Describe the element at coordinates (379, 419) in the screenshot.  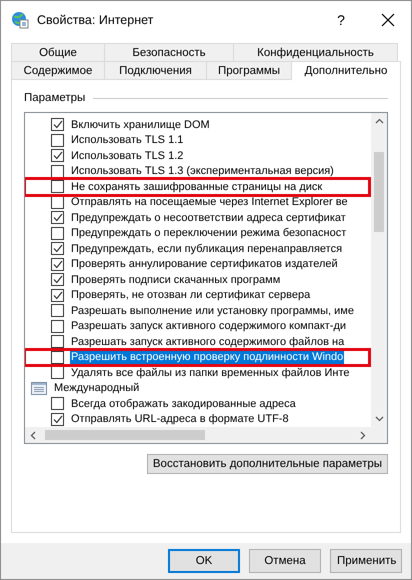
I see `scroll-down-icon` at that location.